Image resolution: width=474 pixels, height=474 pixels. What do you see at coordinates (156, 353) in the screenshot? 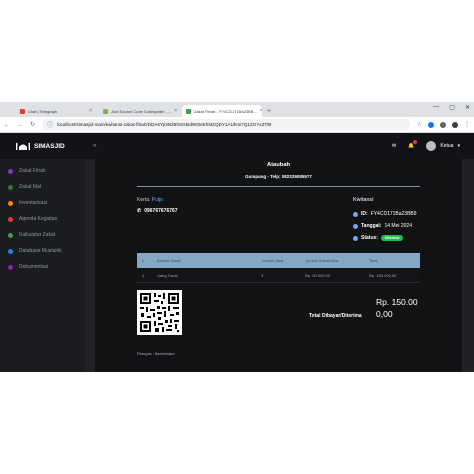
I see `officer-line: Petugas : Bendahara` at bounding box center [156, 353].